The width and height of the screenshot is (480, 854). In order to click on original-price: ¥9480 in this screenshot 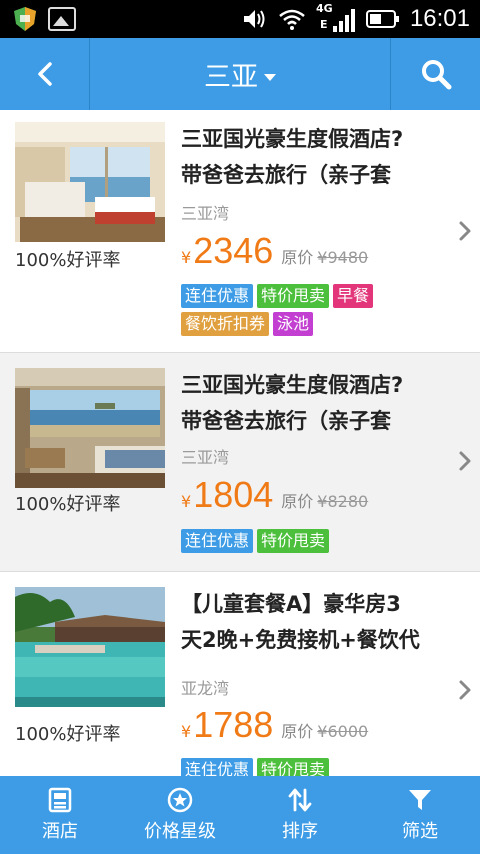, I will do `click(343, 257)`.